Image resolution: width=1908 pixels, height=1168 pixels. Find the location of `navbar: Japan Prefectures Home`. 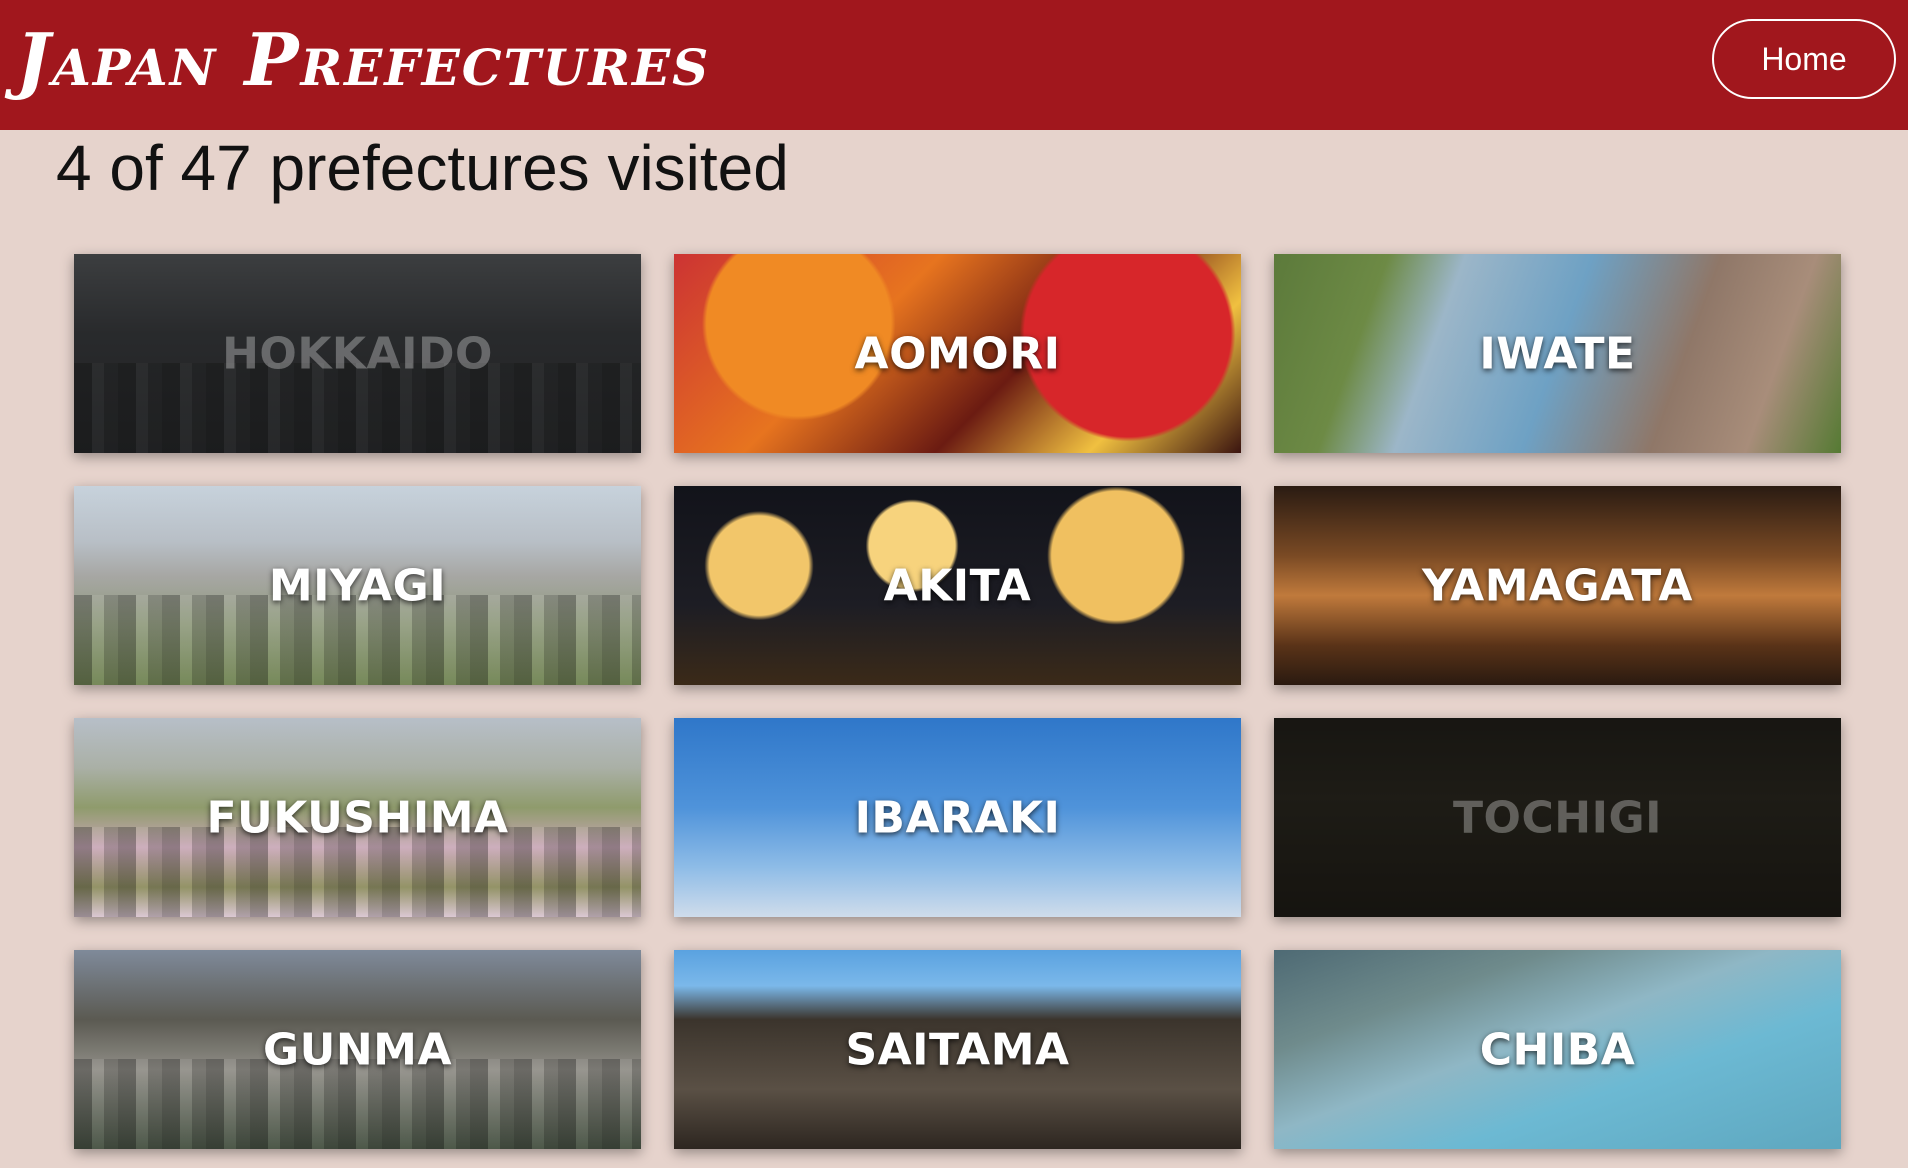

navbar: Japan Prefectures Home is located at coordinates (954, 65).